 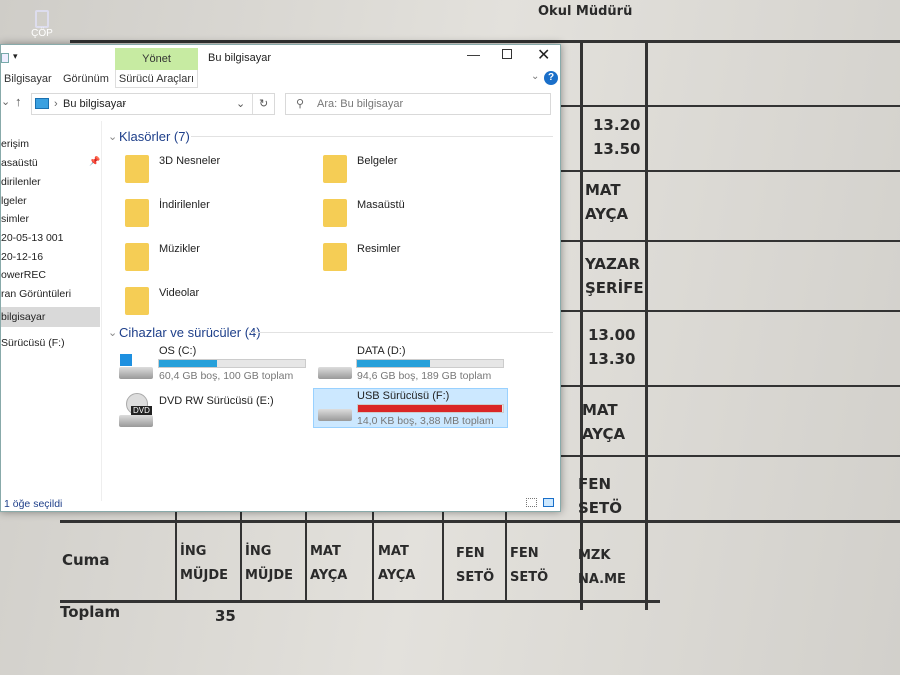 I want to click on search-icon: ⚲, so click(x=300, y=104).